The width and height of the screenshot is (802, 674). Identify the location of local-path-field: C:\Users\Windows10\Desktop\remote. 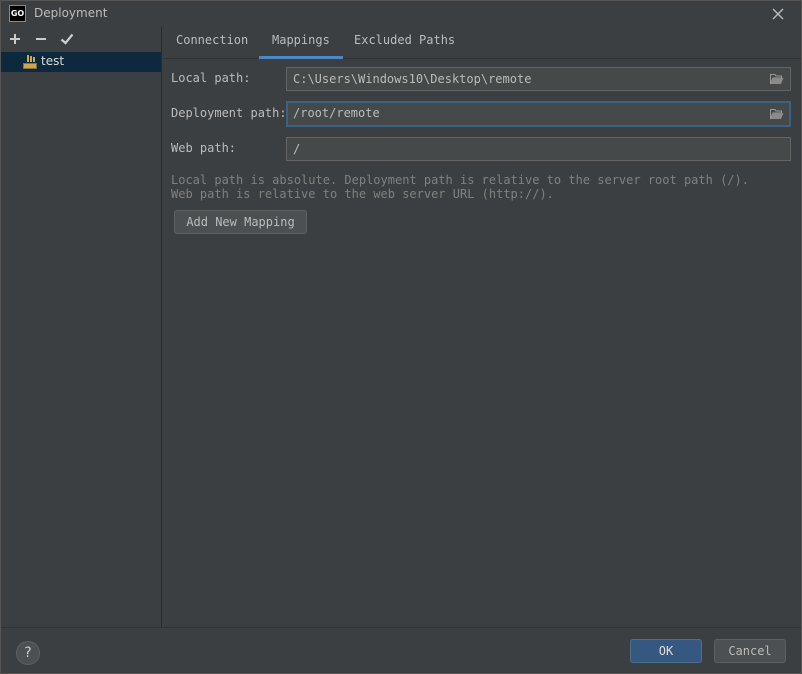
(538, 79).